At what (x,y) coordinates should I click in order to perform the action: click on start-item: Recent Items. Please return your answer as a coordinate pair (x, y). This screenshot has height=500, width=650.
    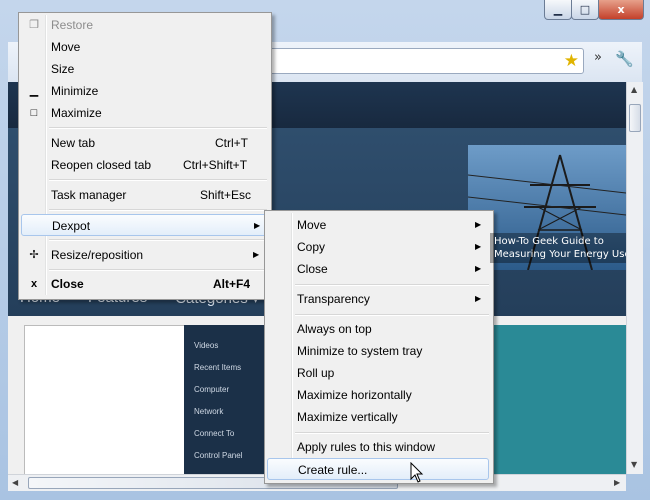
    Looking at the image, I should click on (218, 367).